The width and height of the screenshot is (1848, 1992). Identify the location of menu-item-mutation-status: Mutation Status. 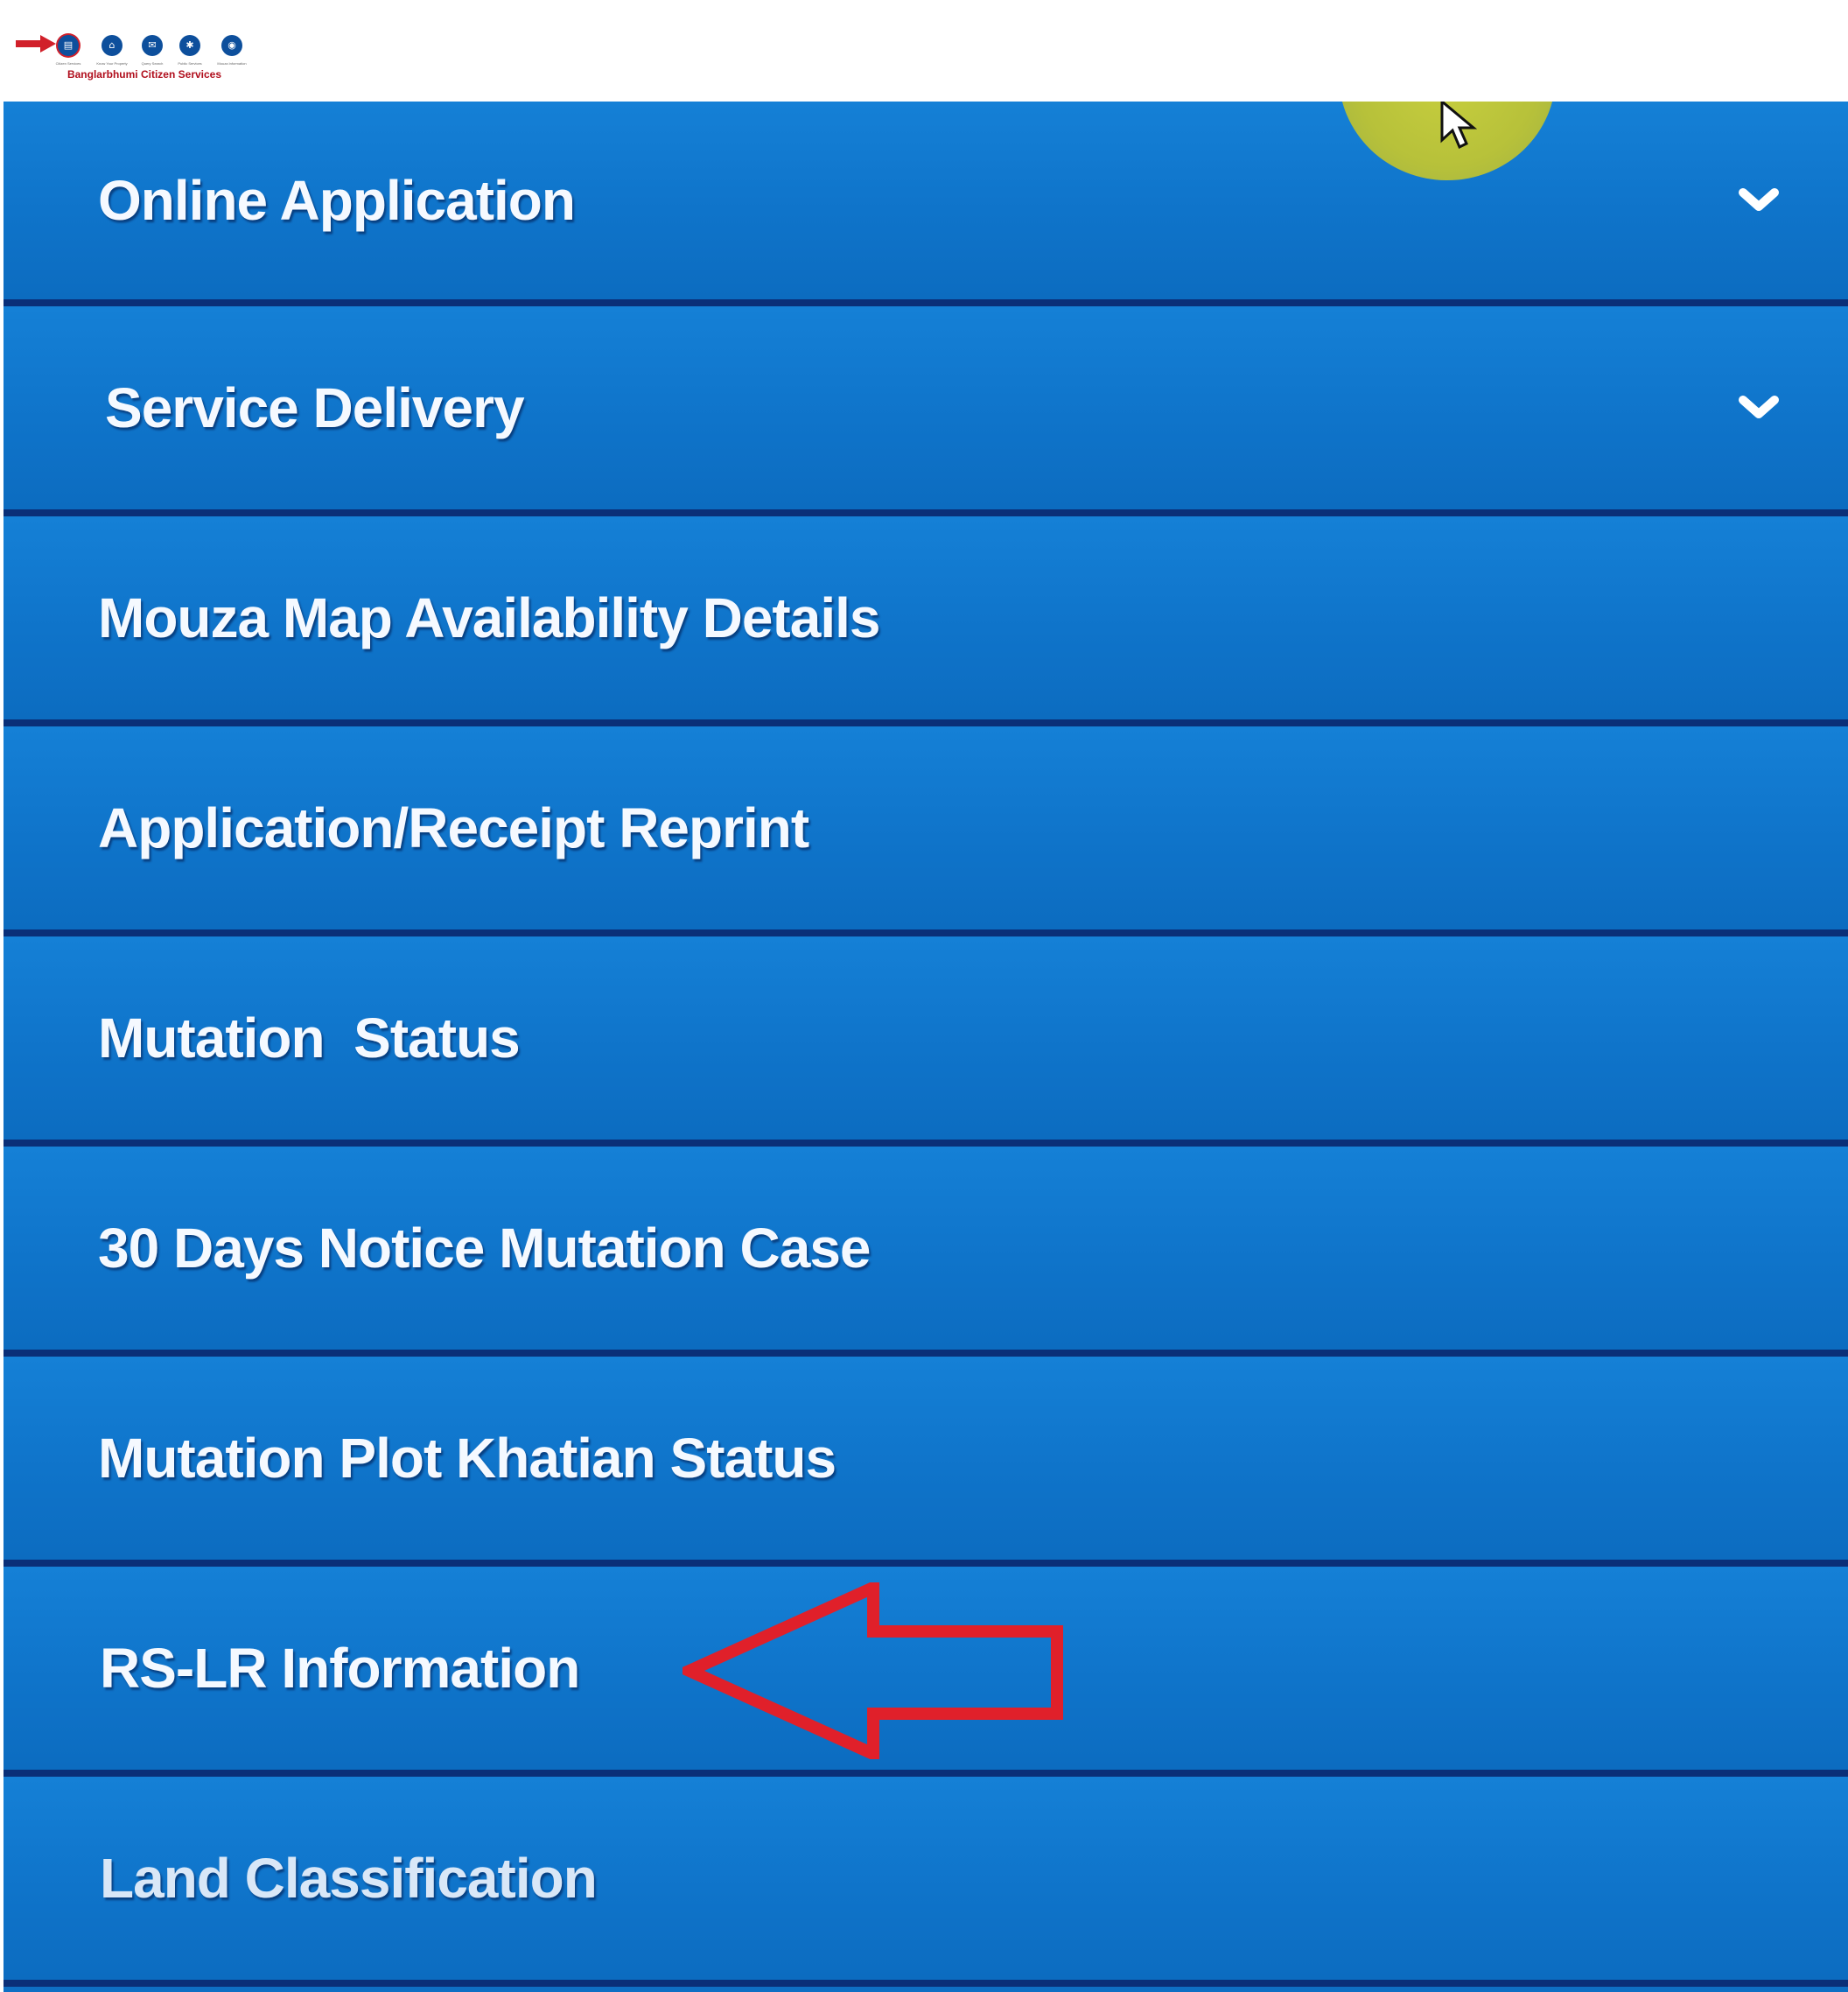
(926, 1041).